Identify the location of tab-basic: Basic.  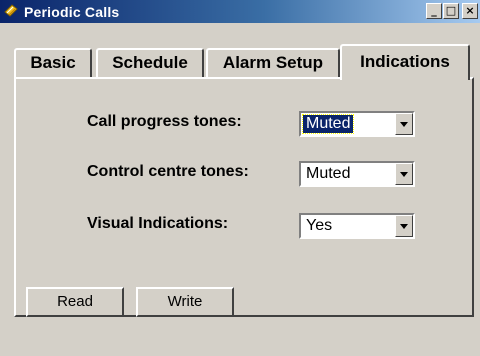
(53, 63).